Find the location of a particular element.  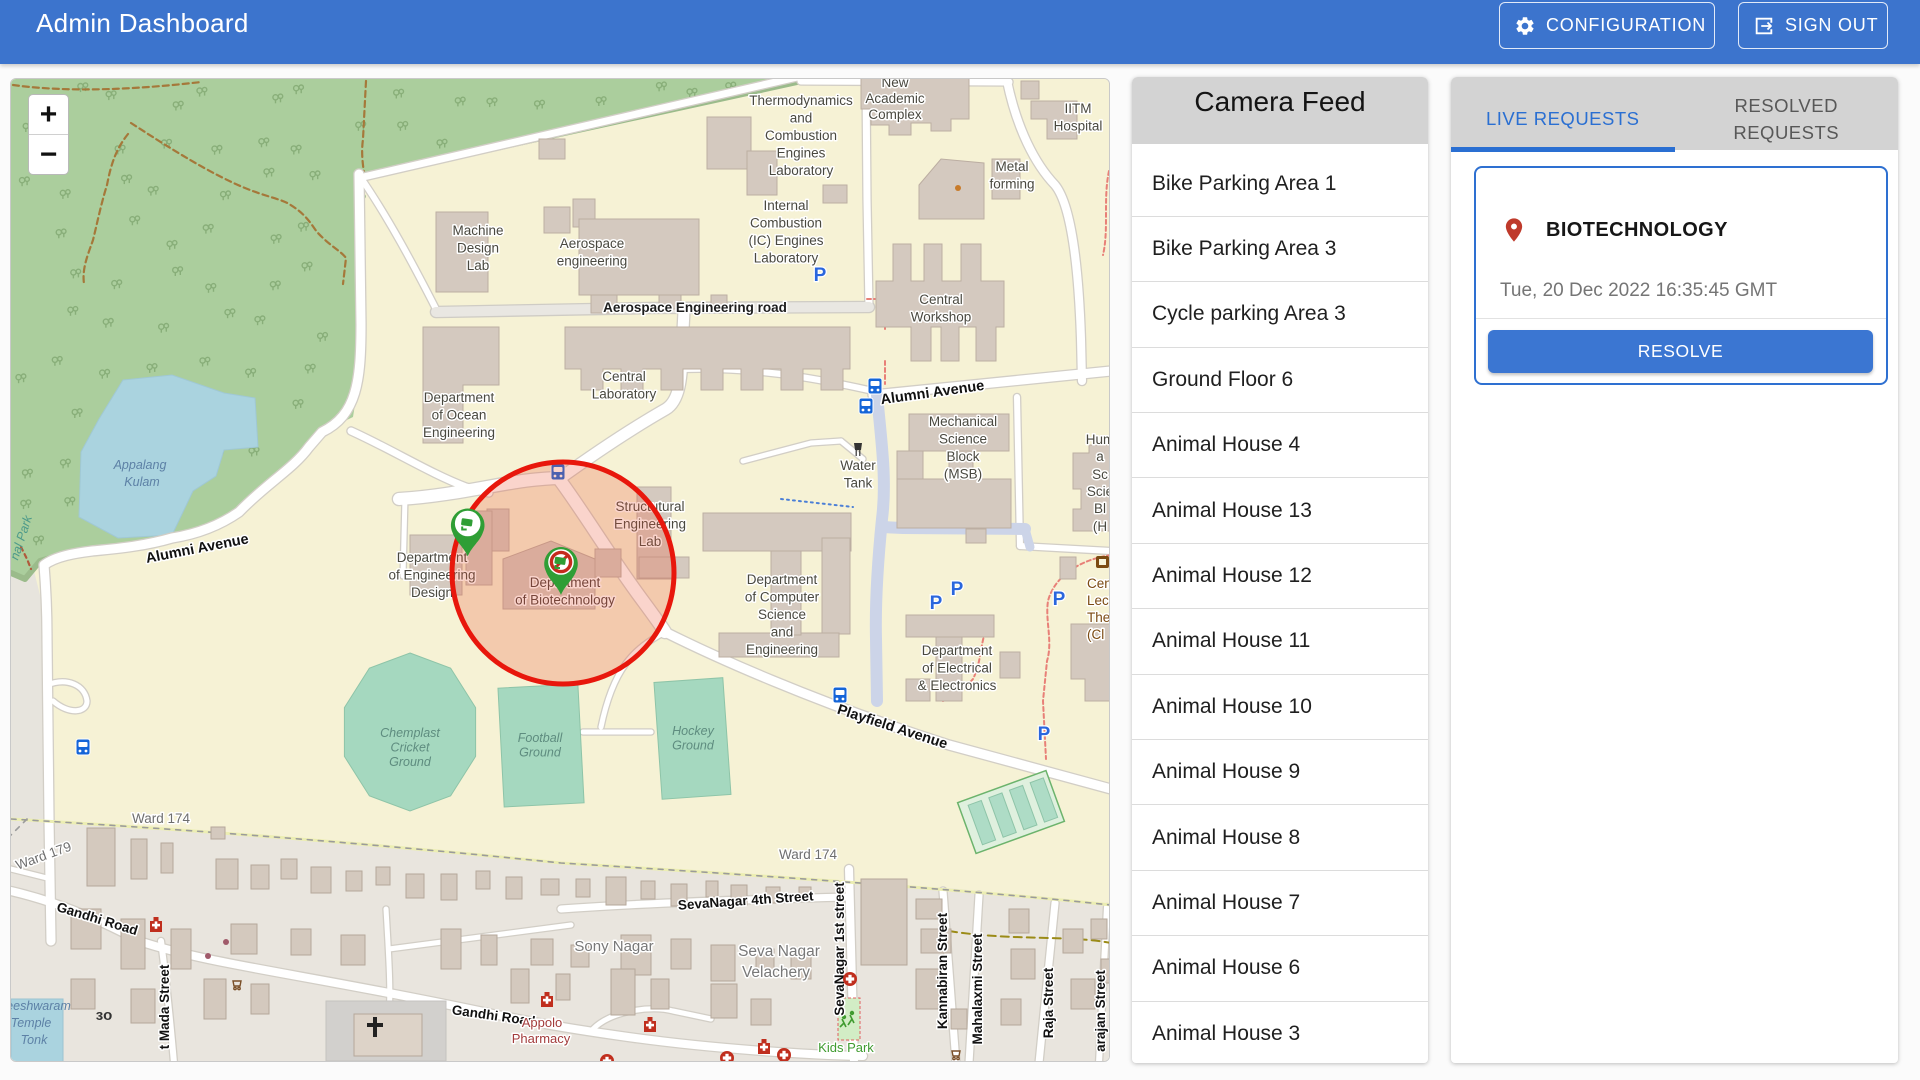

svg-text: engineering is located at coordinates (592, 261).